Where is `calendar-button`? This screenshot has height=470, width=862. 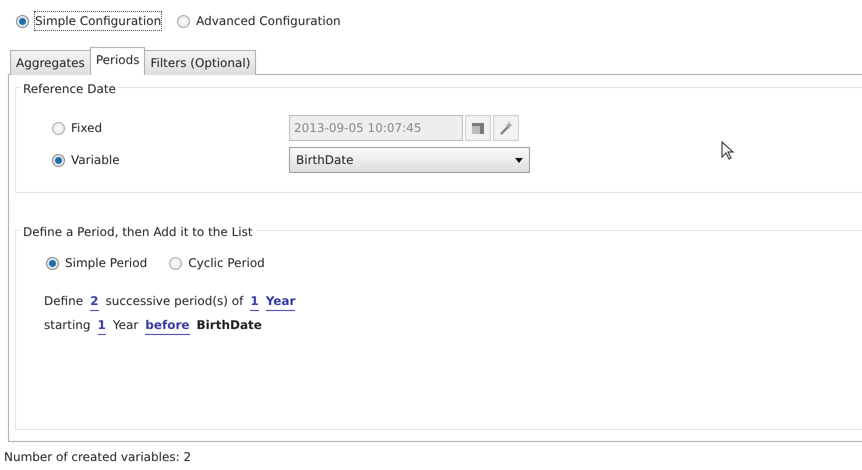 calendar-button is located at coordinates (478, 128).